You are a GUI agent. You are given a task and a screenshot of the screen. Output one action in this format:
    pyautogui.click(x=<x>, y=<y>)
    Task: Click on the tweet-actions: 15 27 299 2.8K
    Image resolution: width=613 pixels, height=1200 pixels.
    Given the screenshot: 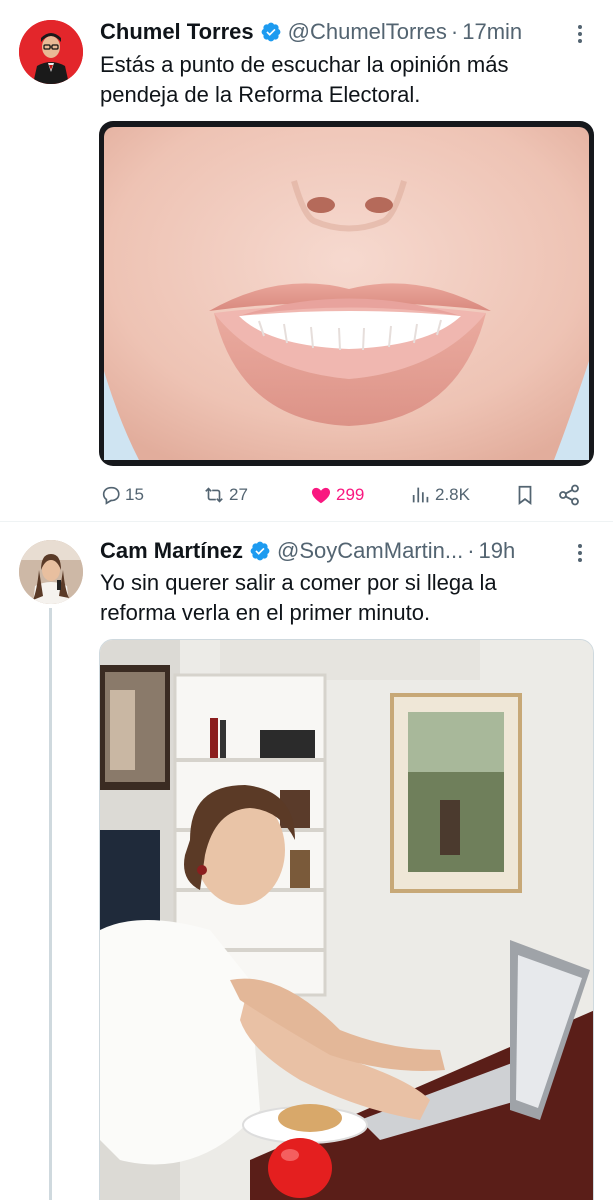 What is the action you would take?
    pyautogui.click(x=306, y=495)
    